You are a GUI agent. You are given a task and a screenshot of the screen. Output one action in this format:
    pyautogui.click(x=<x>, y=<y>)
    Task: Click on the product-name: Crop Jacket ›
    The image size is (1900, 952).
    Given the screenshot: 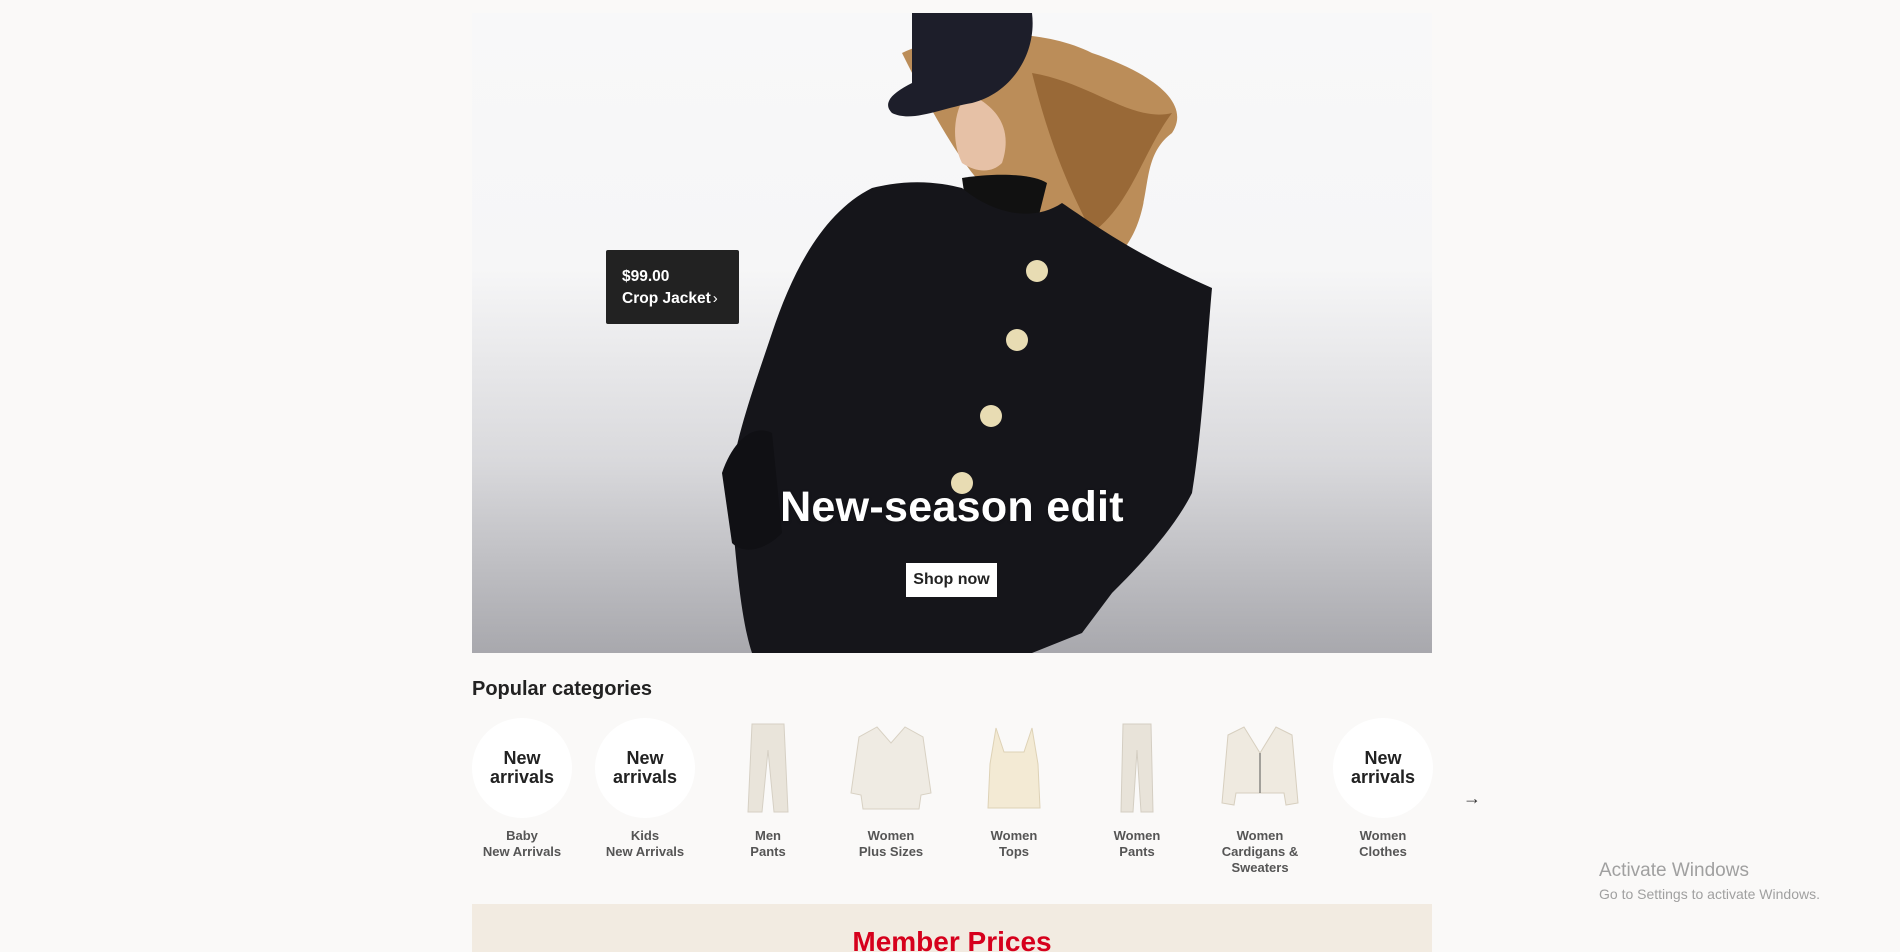 What is the action you would take?
    pyautogui.click(x=680, y=299)
    